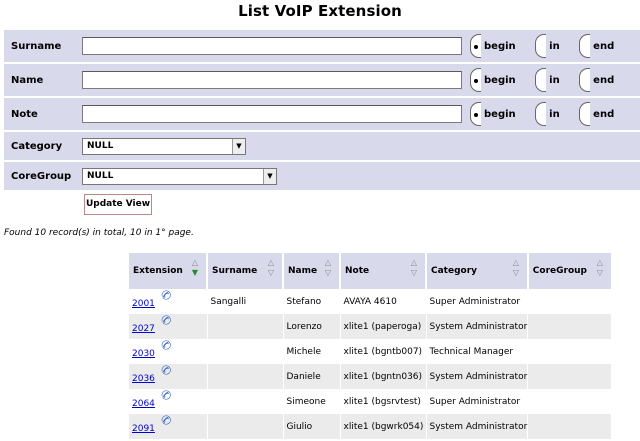 Image resolution: width=640 pixels, height=441 pixels. I want to click on extension-cell: 2036 ✆, so click(168, 375).